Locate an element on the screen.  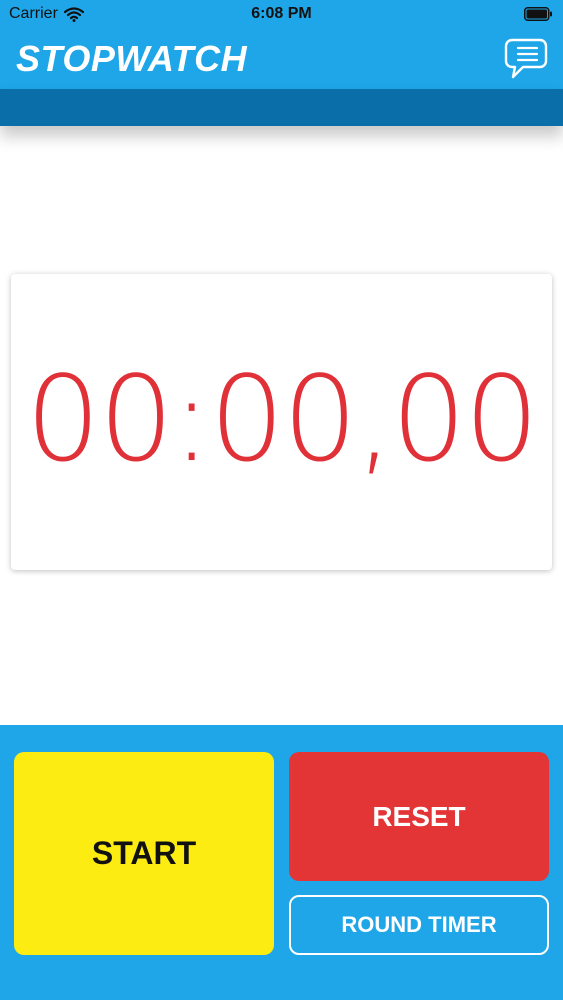
app-header: Carrier 6:08 PM STOPWATCH is located at coordinates (281, 44).